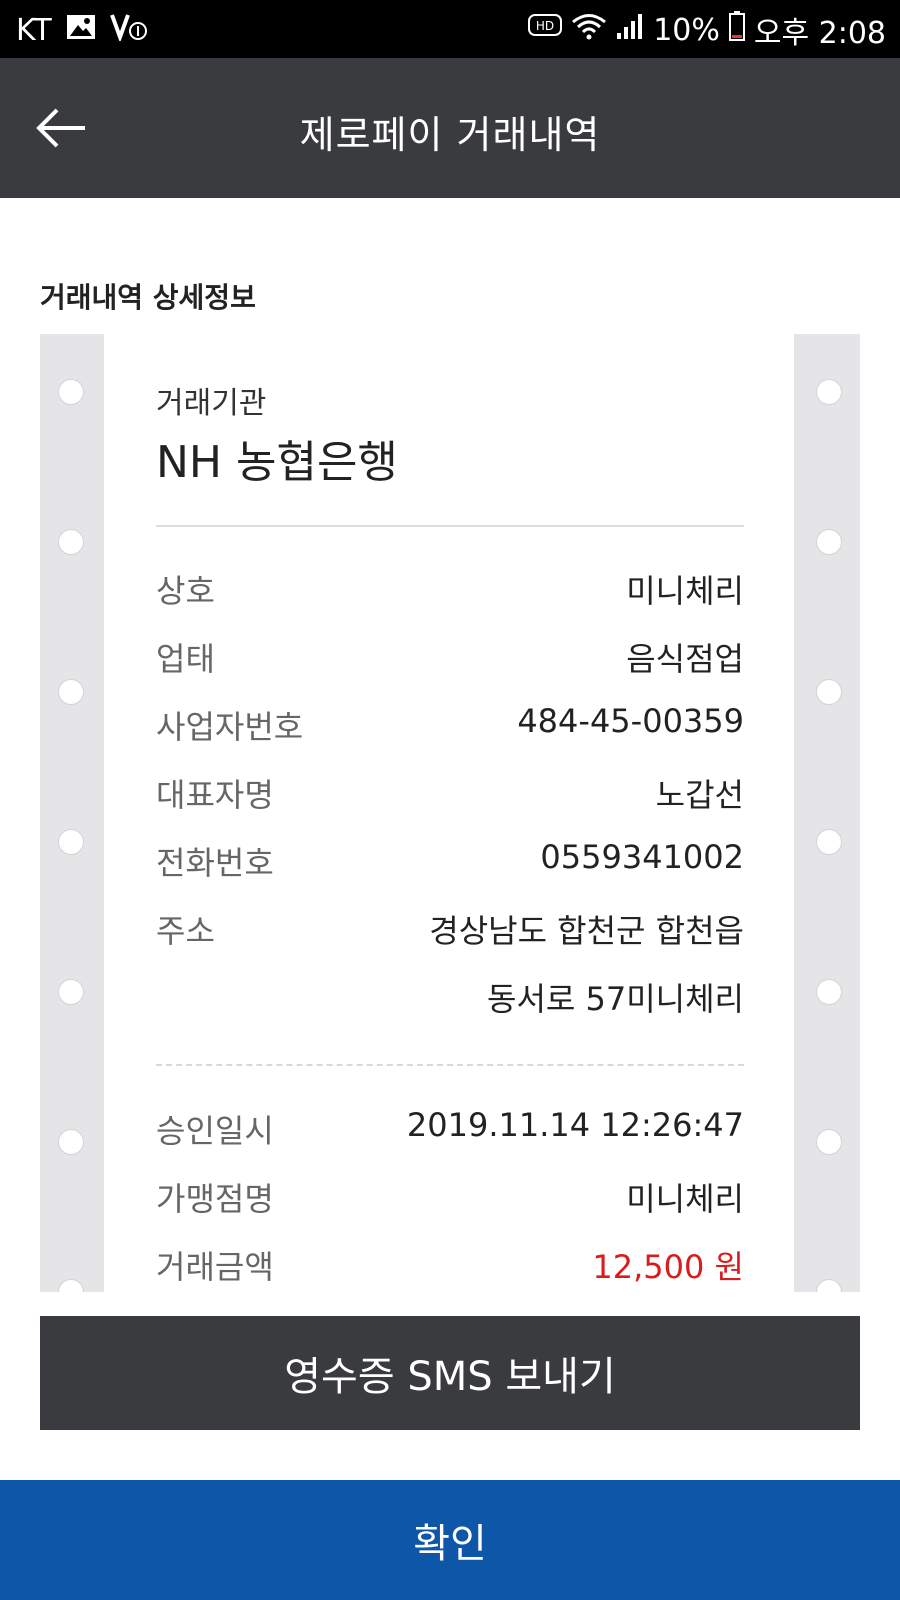 This screenshot has height=1600, width=900. Describe the element at coordinates (185, 591) in the screenshot. I see `merchant-name-label: 상호` at that location.